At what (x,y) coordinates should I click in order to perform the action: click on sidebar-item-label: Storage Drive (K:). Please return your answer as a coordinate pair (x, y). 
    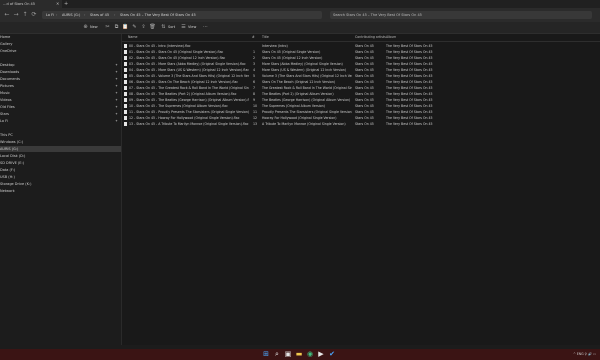
    Looking at the image, I should click on (16, 184).